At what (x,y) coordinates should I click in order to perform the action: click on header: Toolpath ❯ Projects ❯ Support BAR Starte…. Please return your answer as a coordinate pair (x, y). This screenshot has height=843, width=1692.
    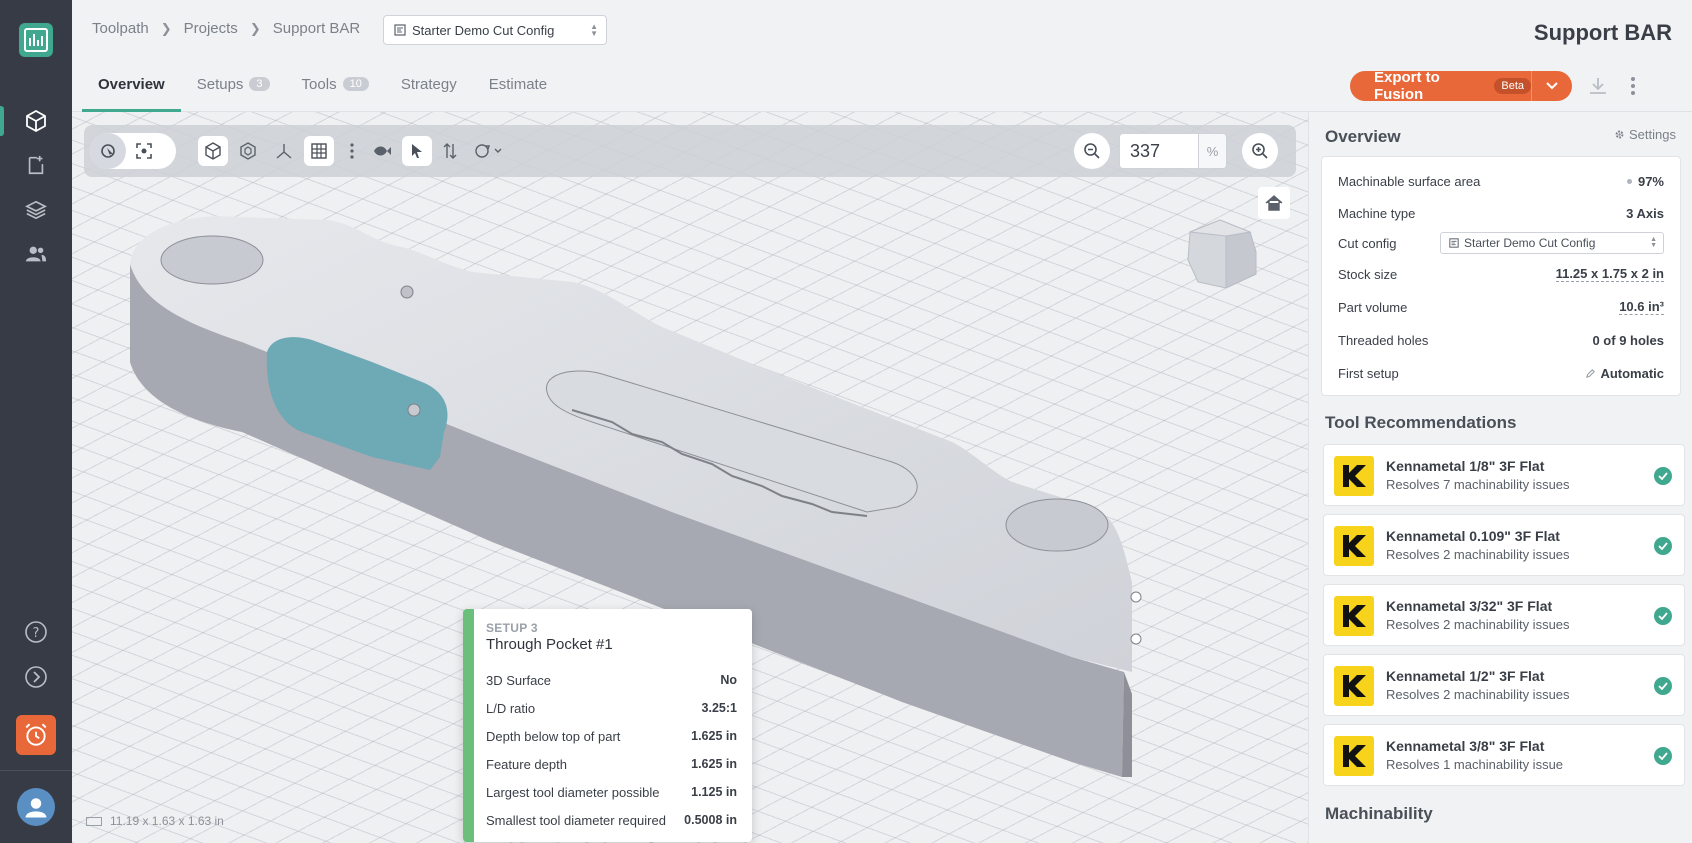
    Looking at the image, I should click on (882, 56).